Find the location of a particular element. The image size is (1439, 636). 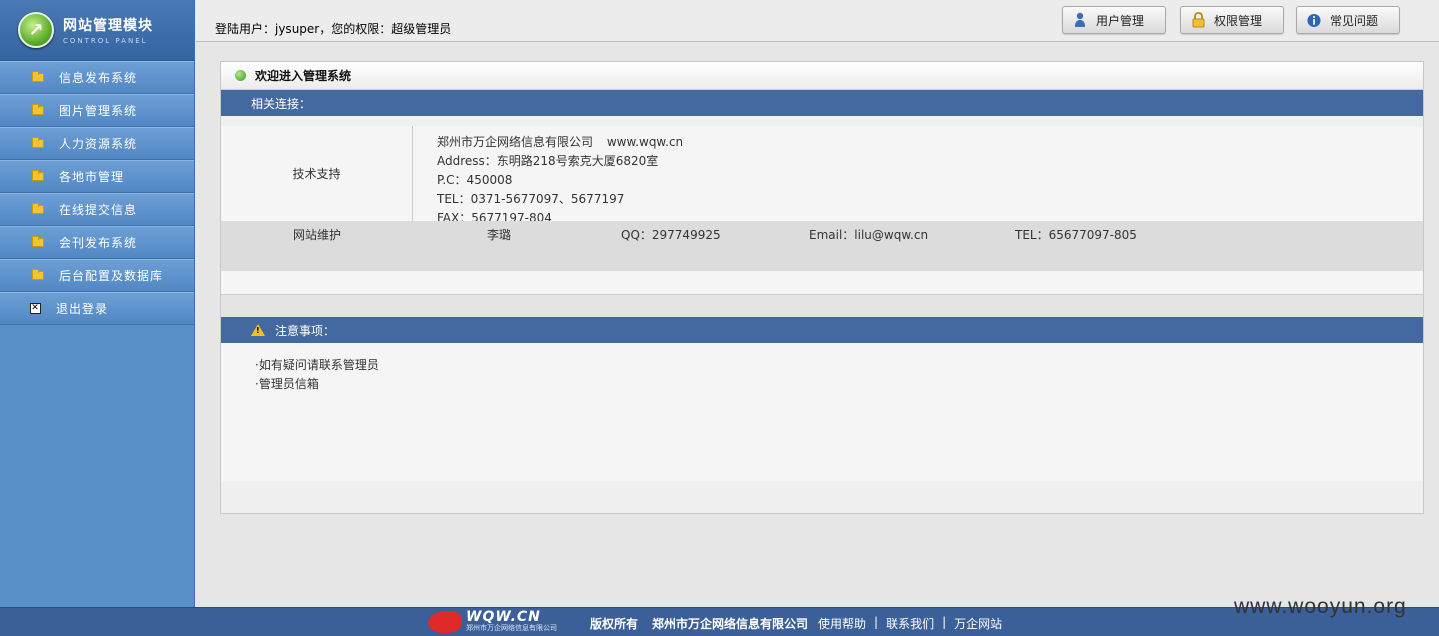

links-section-header: 相关连接： is located at coordinates (822, 103).